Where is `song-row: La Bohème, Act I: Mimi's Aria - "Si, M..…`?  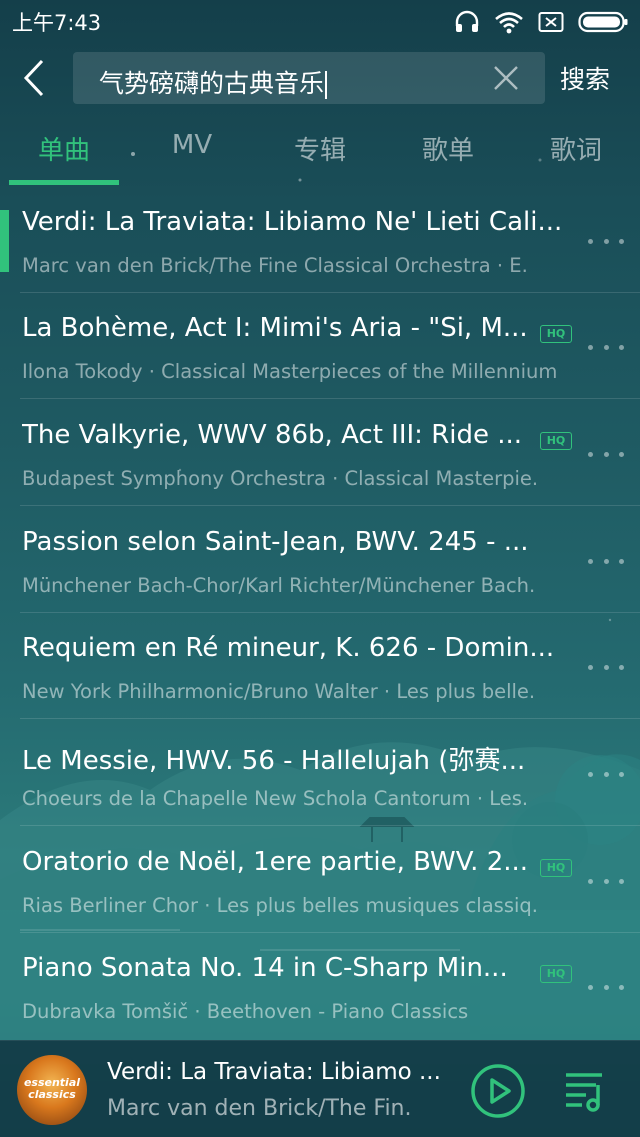
song-row: La Bohème, Act I: Mimi's Aria - "Si, M..… is located at coordinates (320, 346).